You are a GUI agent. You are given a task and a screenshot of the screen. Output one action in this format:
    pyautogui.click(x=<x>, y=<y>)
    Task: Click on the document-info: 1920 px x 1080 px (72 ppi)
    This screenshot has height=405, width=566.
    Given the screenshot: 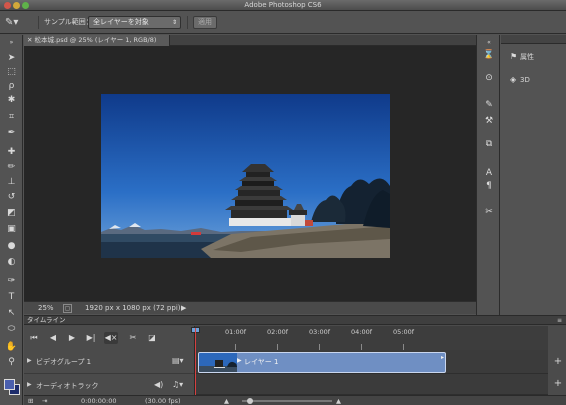 What is the action you would take?
    pyautogui.click(x=133, y=308)
    